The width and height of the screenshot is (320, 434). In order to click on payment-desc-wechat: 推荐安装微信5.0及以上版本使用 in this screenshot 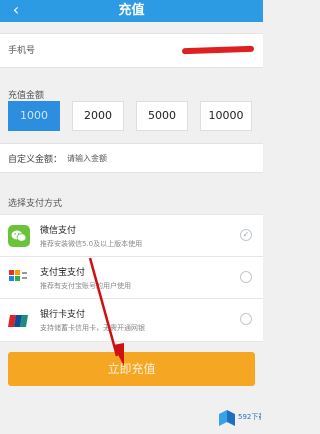, I will do `click(91, 244)`.